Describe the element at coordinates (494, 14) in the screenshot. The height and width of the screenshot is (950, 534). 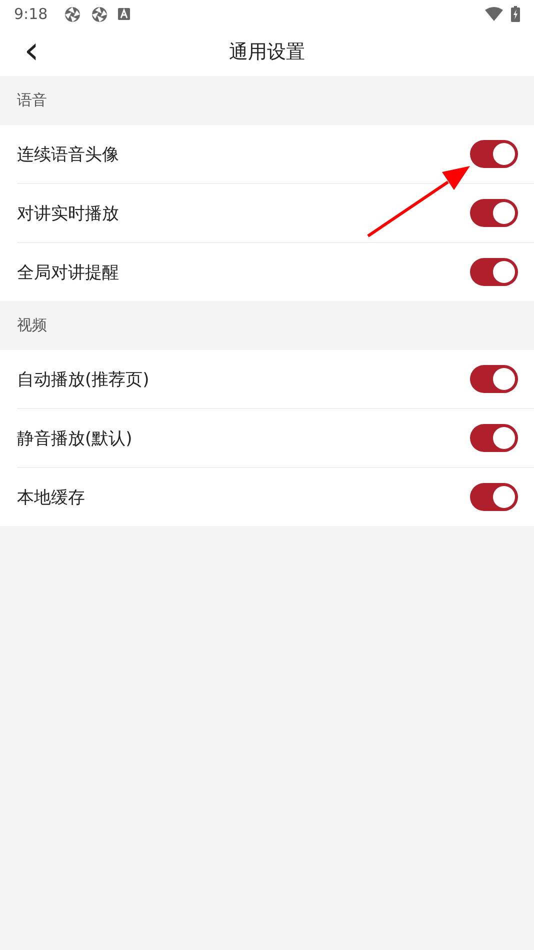
I see `wifi-icon` at that location.